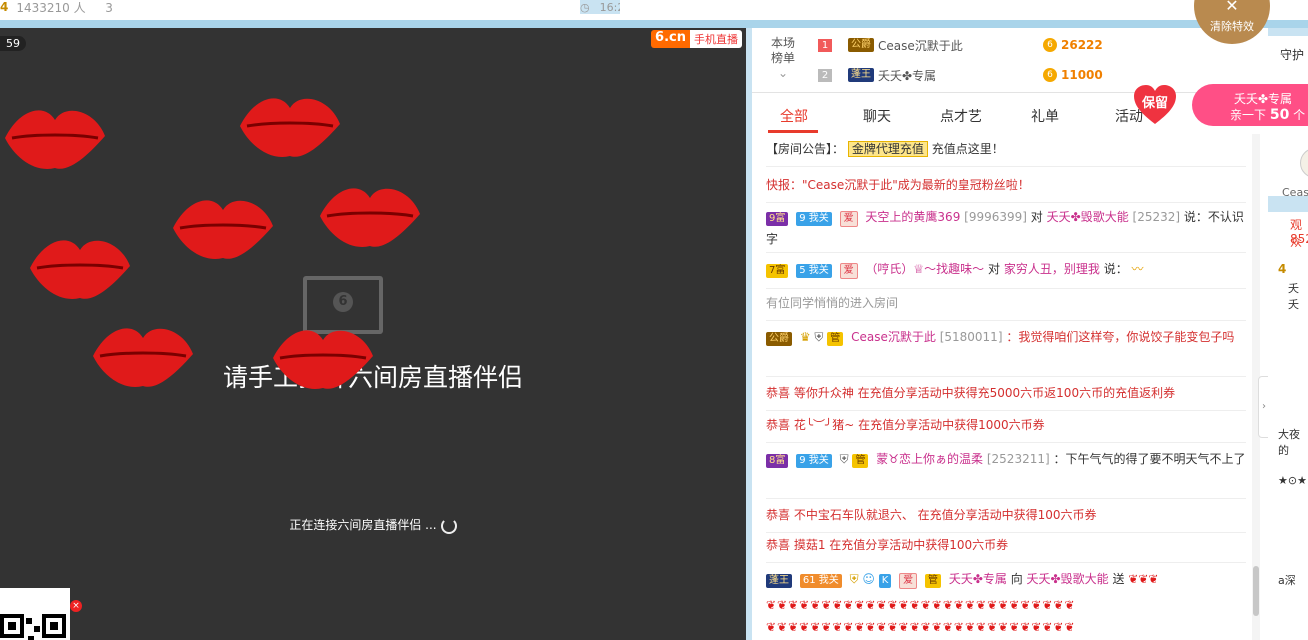 This screenshot has height=640, width=1308. What do you see at coordinates (848, 271) in the screenshot?
I see `love-icon: 爱` at bounding box center [848, 271].